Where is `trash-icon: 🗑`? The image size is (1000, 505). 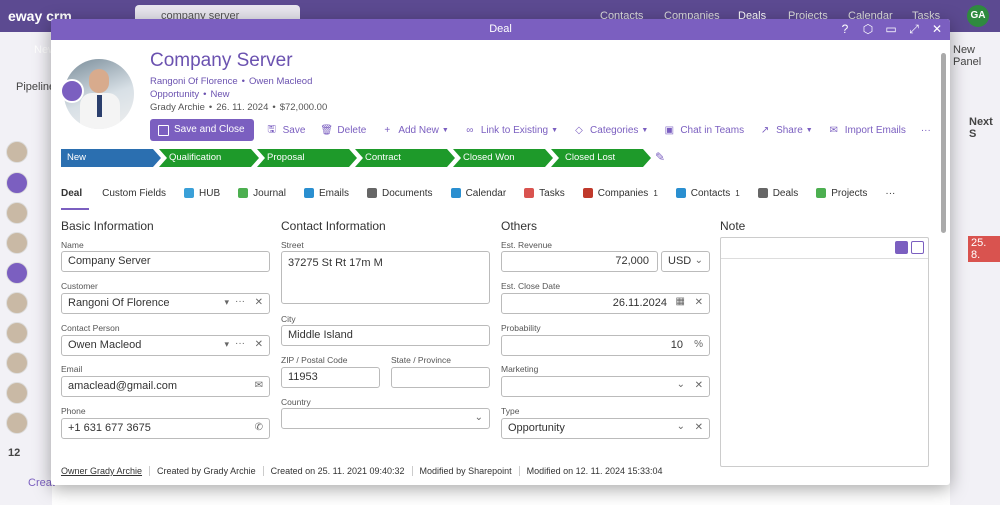 trash-icon: 🗑 is located at coordinates (327, 130).